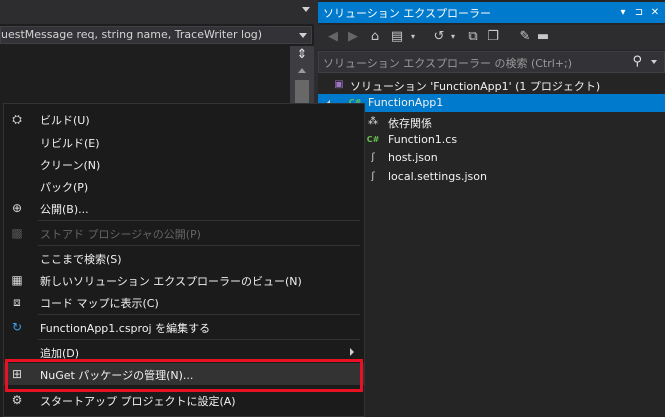 The width and height of the screenshot is (665, 417). Describe the element at coordinates (423, 139) in the screenshot. I see `tree-item-label: Function1.cs` at that location.